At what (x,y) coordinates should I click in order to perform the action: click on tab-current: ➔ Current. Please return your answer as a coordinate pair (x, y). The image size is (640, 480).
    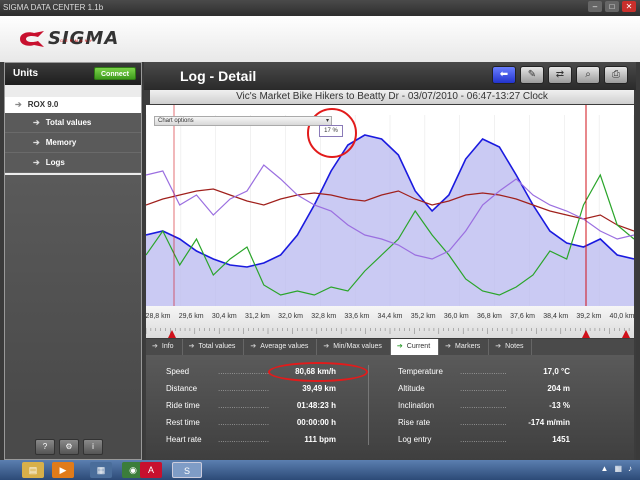
    Looking at the image, I should click on (415, 347).